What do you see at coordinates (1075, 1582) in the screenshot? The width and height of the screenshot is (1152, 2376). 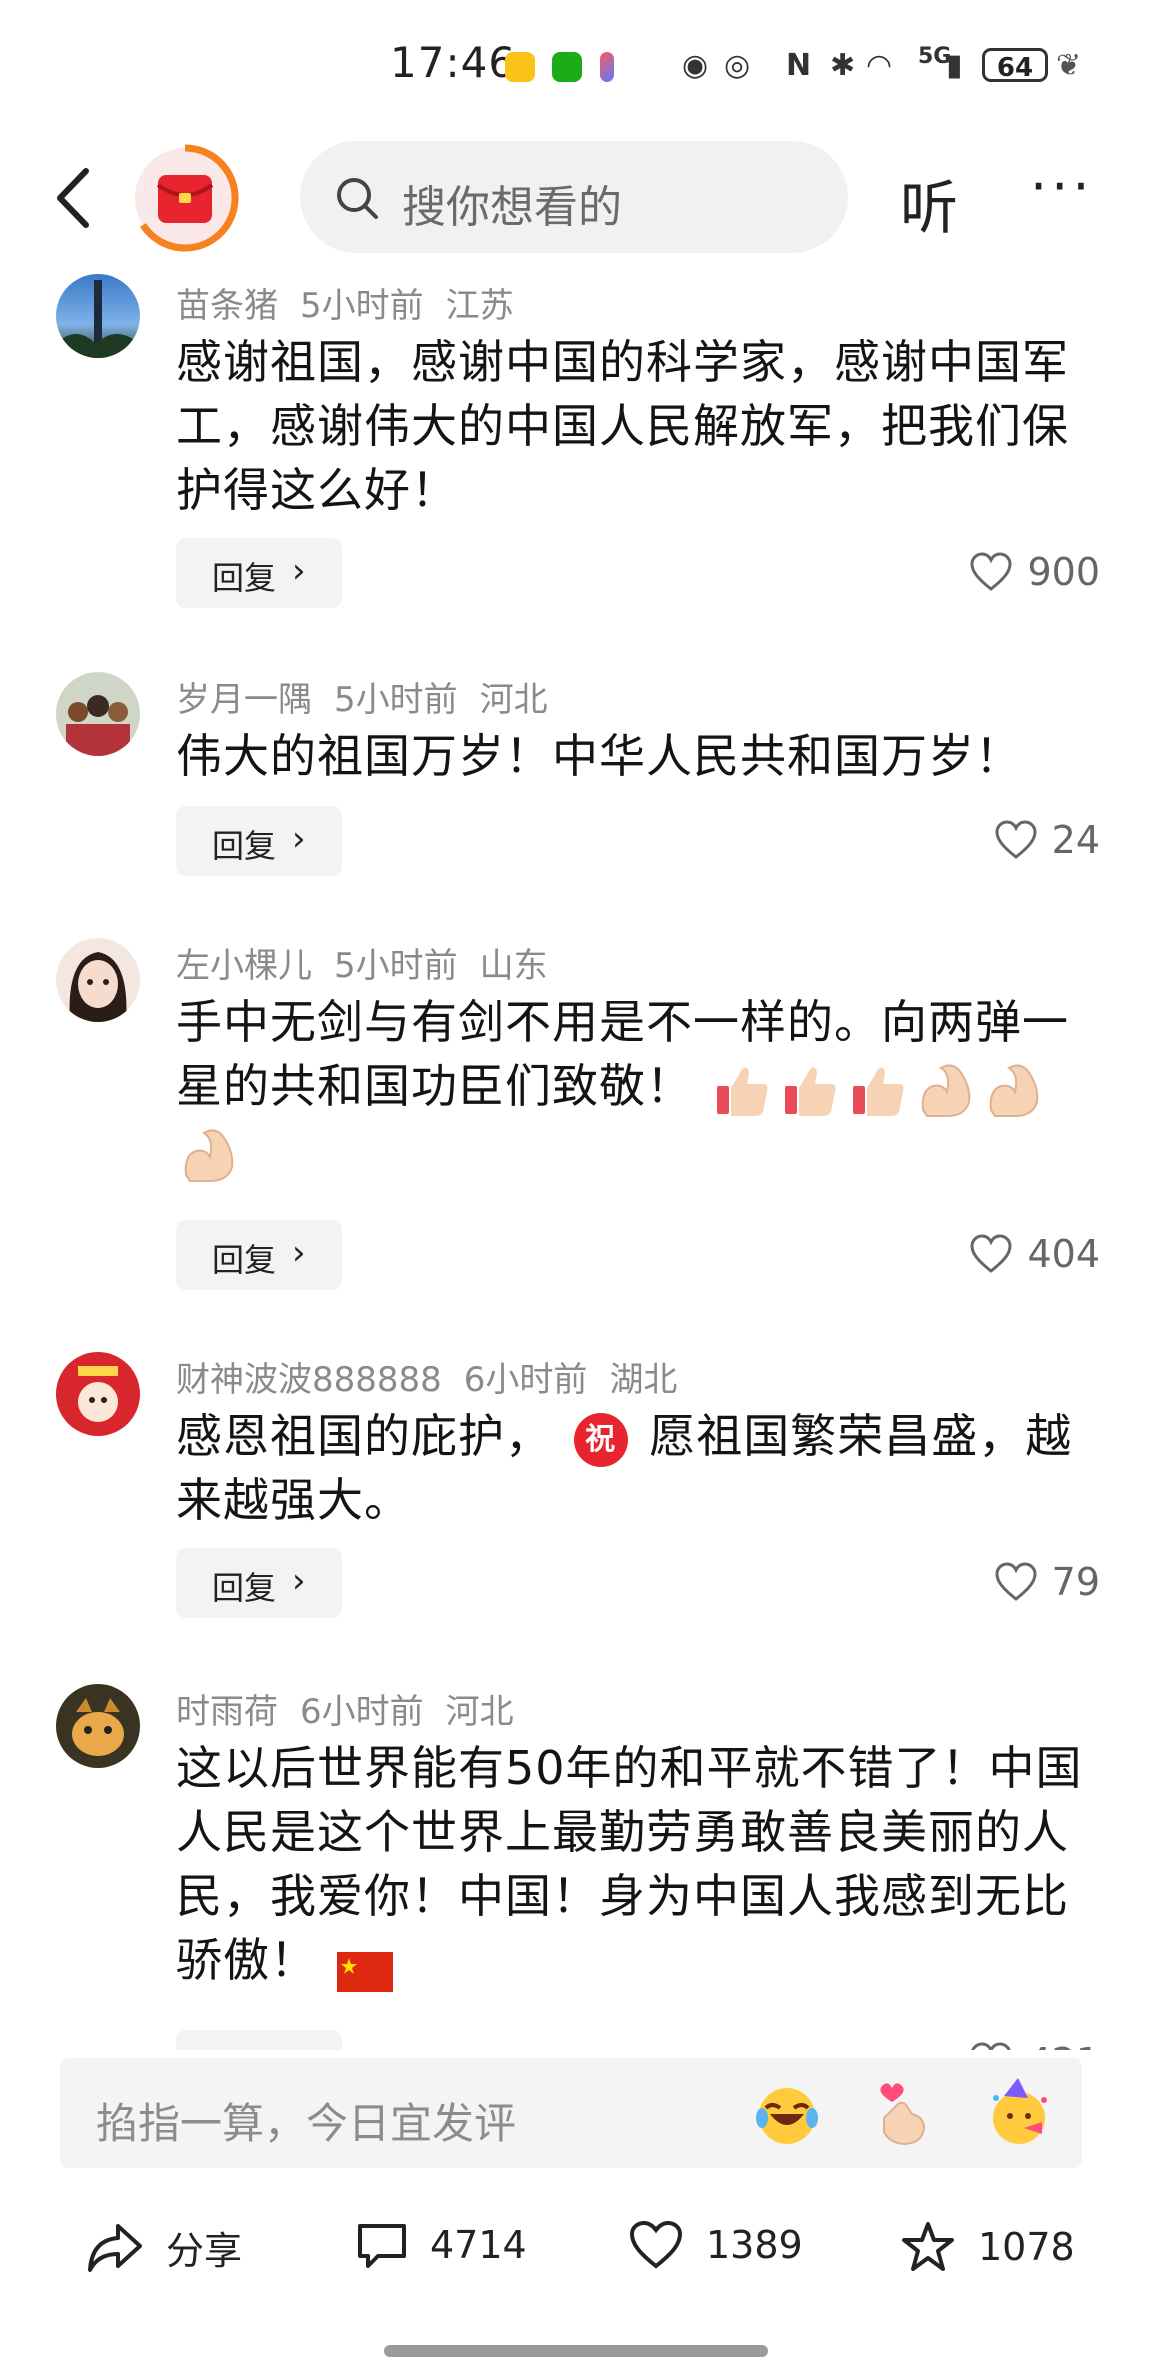 I see `like-count: 79` at bounding box center [1075, 1582].